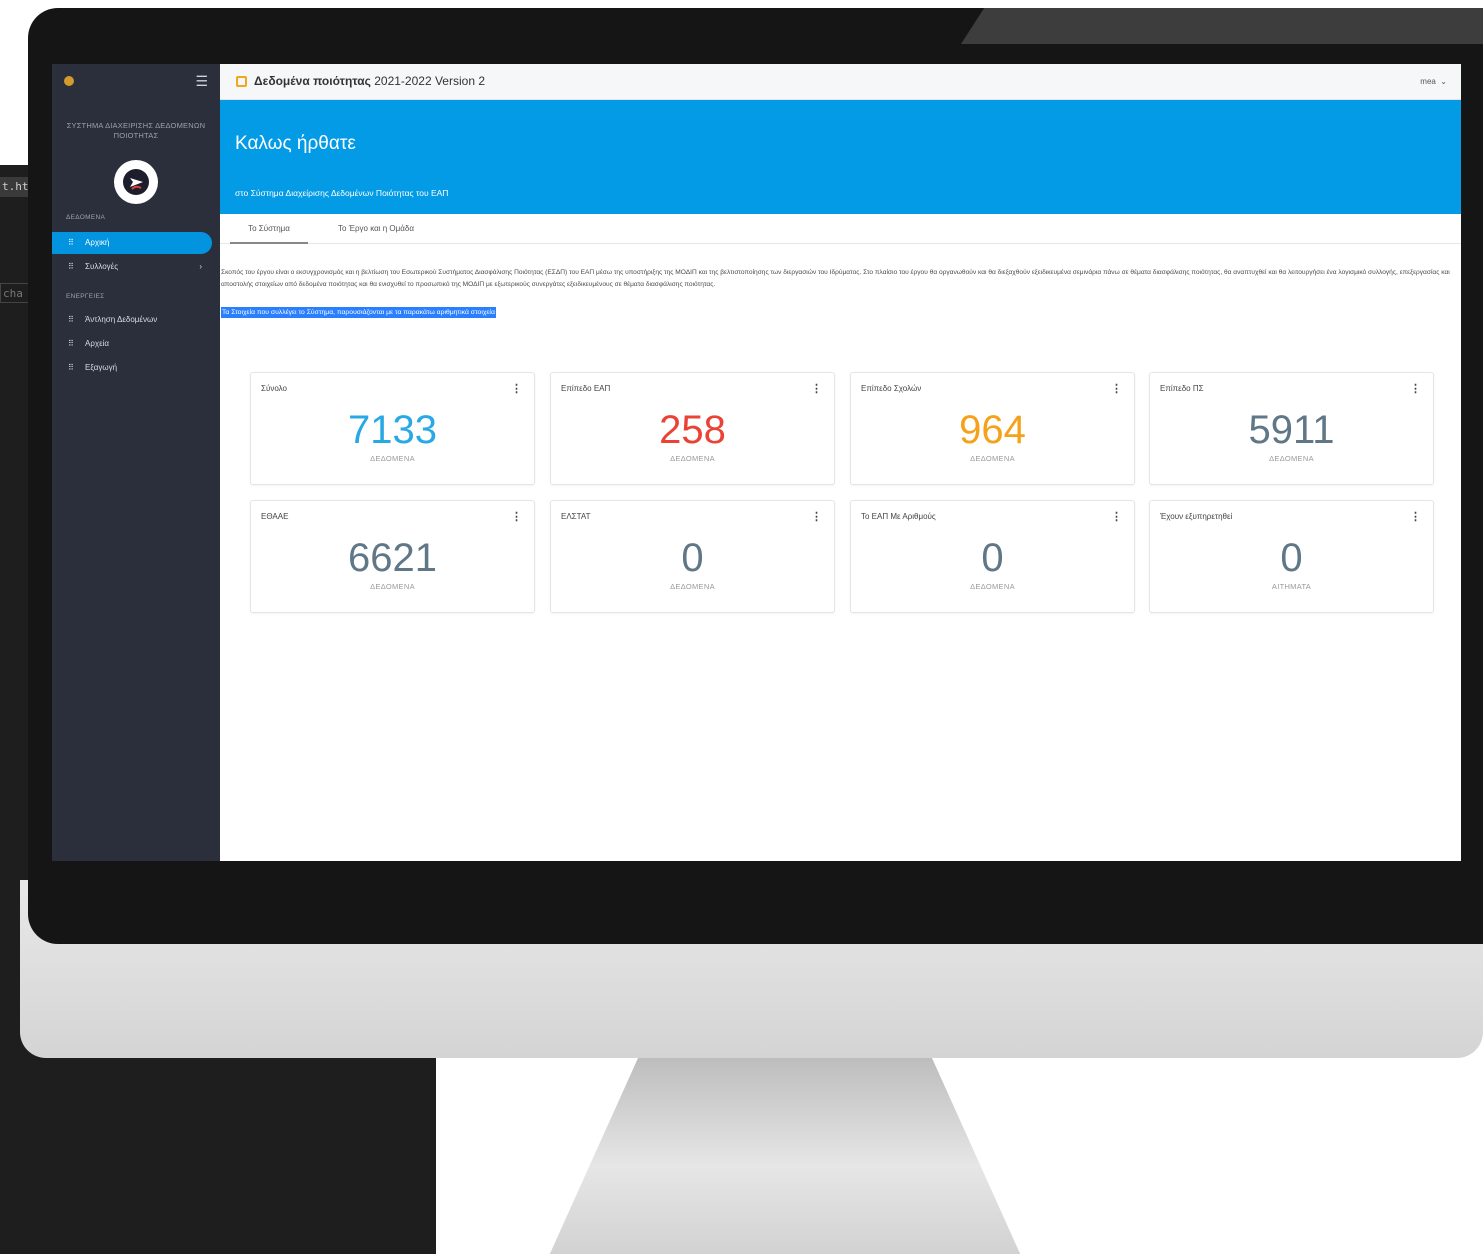  I want to click on rocket-logo-icon, so click(136, 182).